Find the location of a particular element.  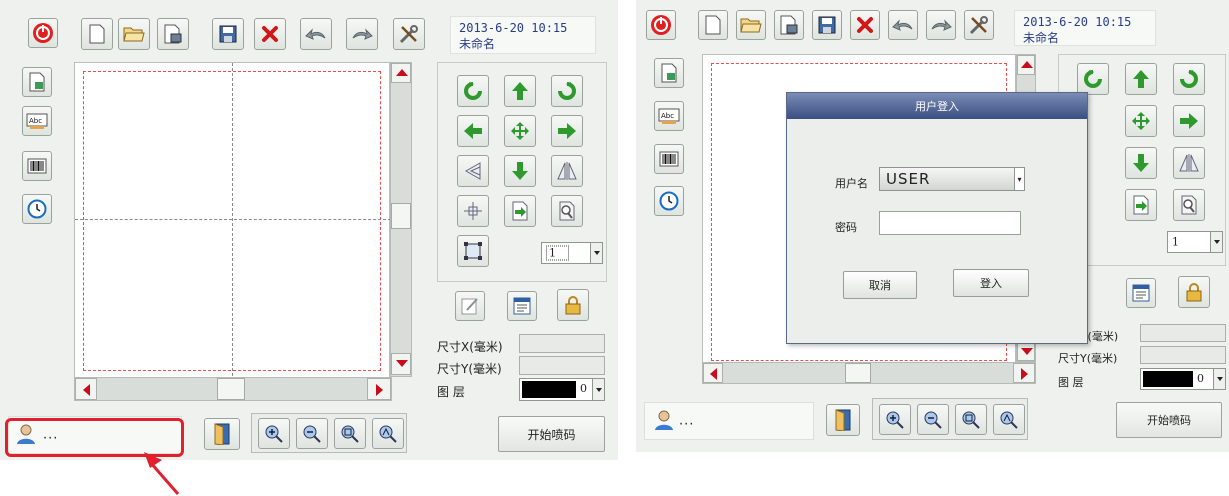

add-image-button is located at coordinates (669, 73).